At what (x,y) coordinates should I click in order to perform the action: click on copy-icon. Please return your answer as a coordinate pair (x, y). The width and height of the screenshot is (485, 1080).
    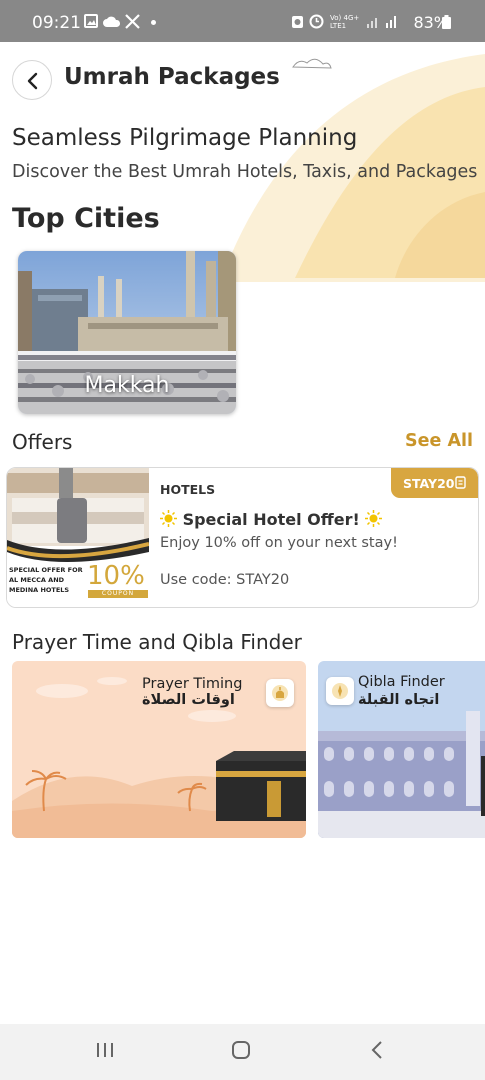
    Looking at the image, I should click on (460, 482).